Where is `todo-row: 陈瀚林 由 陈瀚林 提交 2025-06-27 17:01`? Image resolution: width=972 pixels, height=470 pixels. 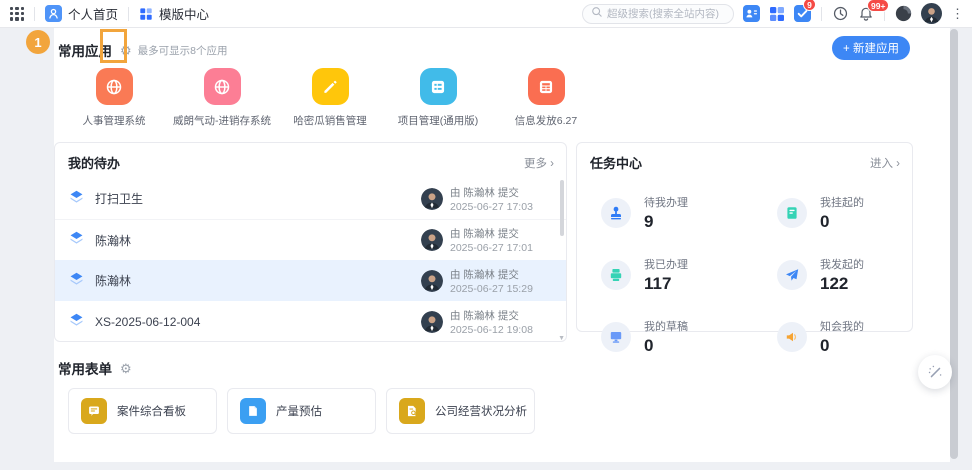 todo-row: 陈瀚林 由 陈瀚林 提交 2025-06-27 17:01 is located at coordinates (310, 239).